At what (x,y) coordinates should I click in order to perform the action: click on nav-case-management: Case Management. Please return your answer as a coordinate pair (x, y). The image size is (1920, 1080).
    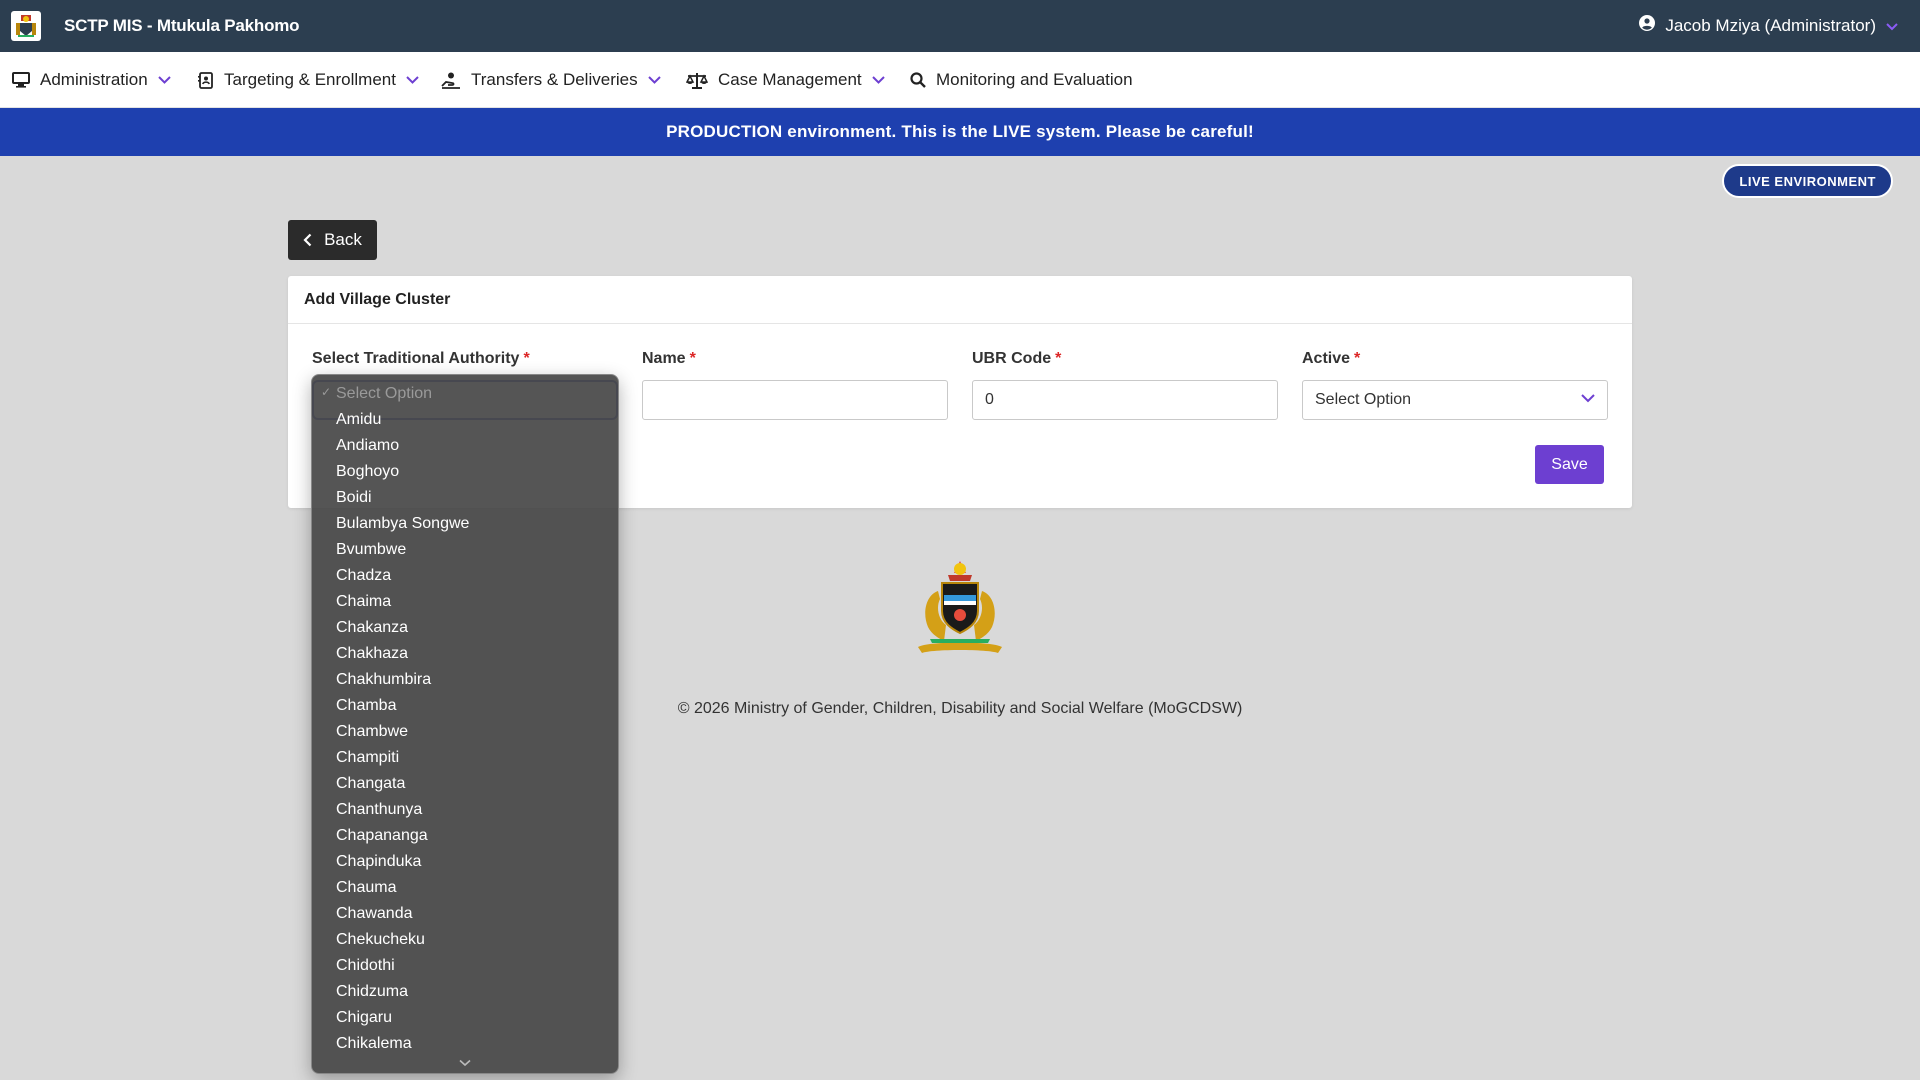
    Looking at the image, I should click on (785, 80).